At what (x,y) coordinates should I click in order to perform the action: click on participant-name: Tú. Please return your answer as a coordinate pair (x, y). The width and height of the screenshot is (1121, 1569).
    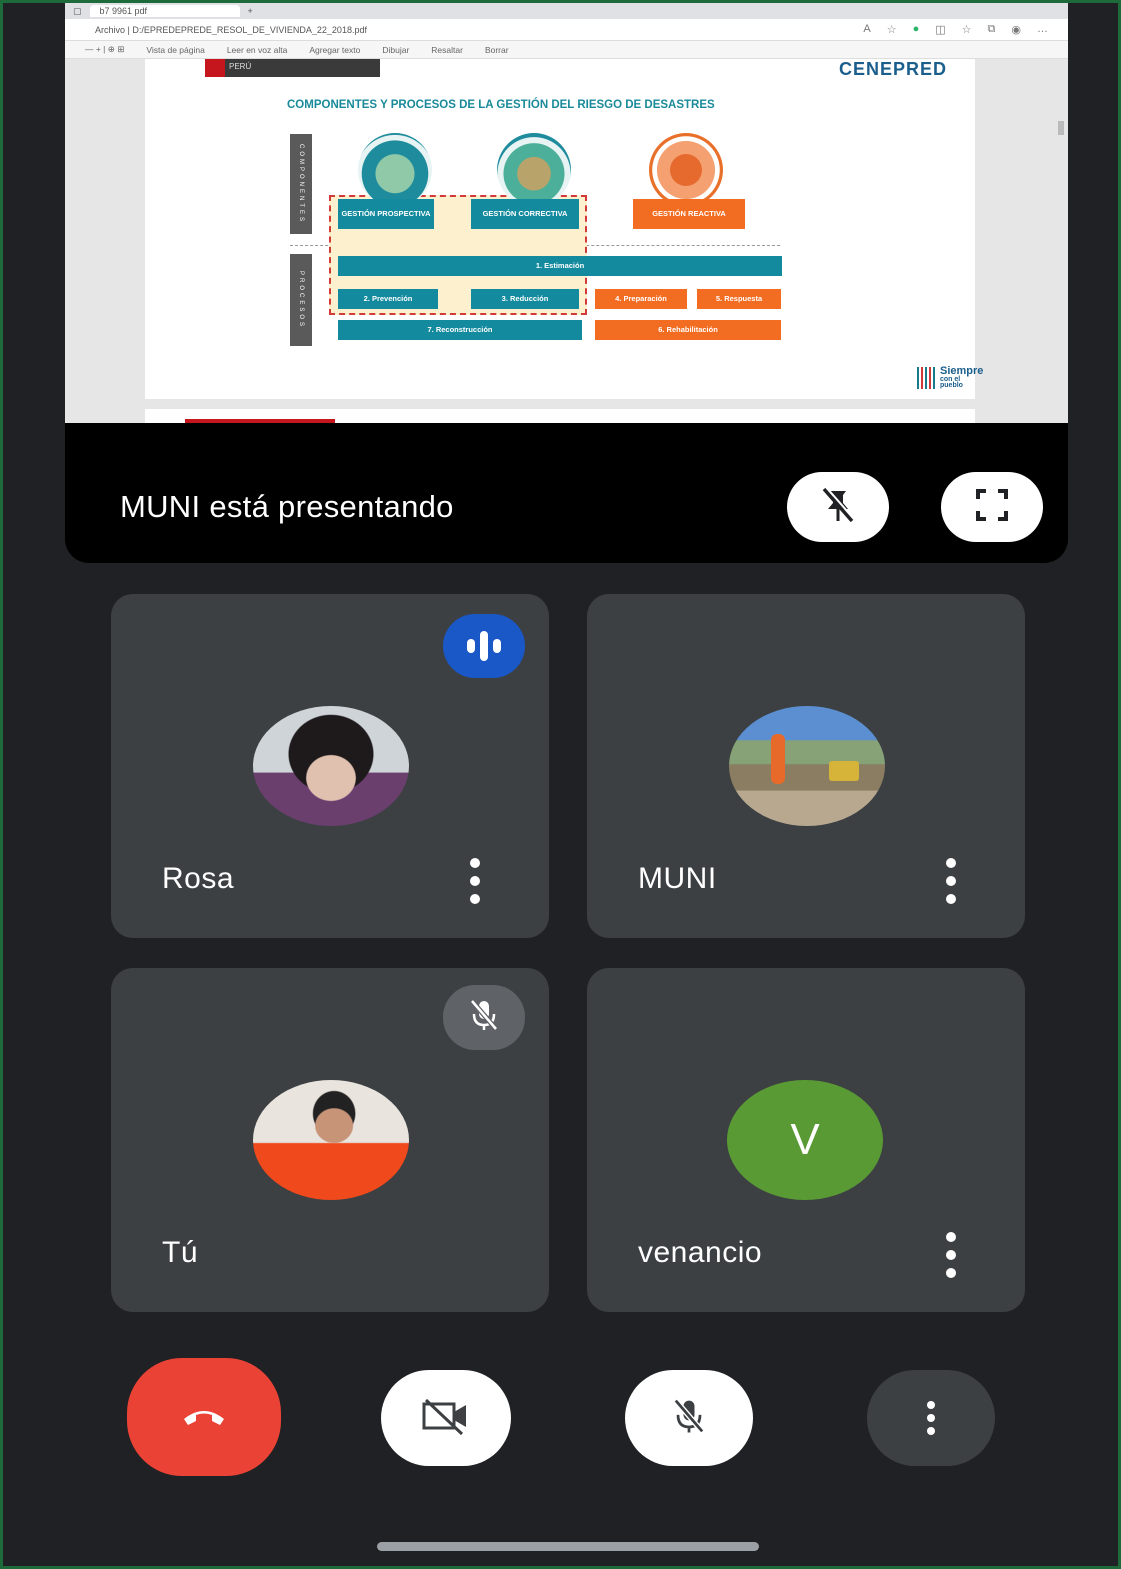
    Looking at the image, I should click on (180, 1252).